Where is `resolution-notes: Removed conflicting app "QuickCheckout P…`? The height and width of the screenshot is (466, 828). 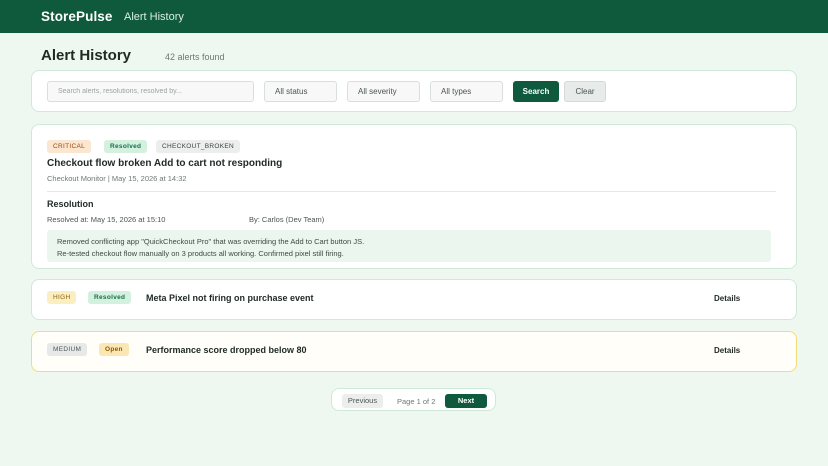 resolution-notes: Removed conflicting app "QuickCheckout P… is located at coordinates (409, 246).